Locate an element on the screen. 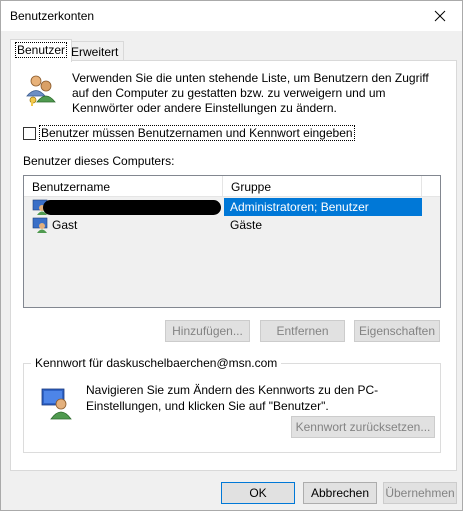 This screenshot has width=463, height=511. column-header-username: Benutzername is located at coordinates (123, 186).